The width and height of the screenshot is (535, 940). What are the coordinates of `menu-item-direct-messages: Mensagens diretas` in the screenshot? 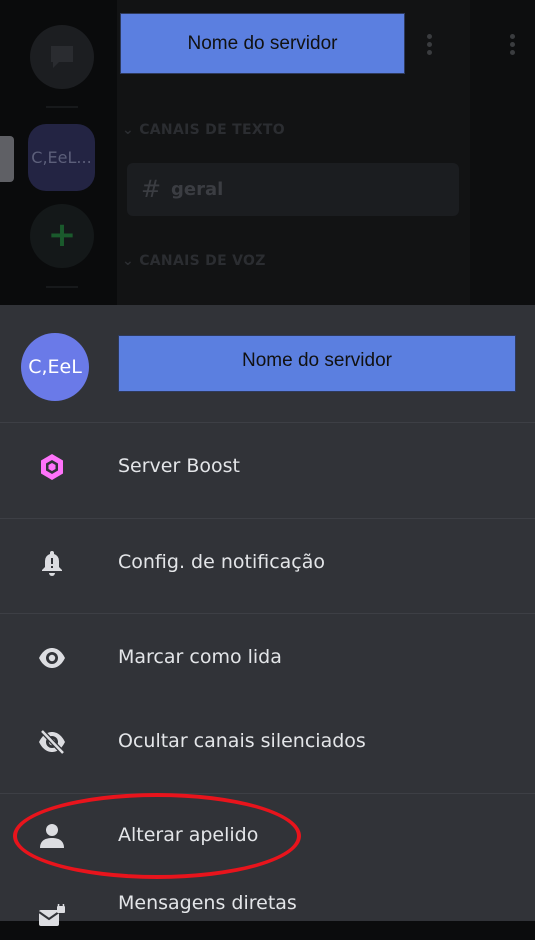 It's located at (267, 910).